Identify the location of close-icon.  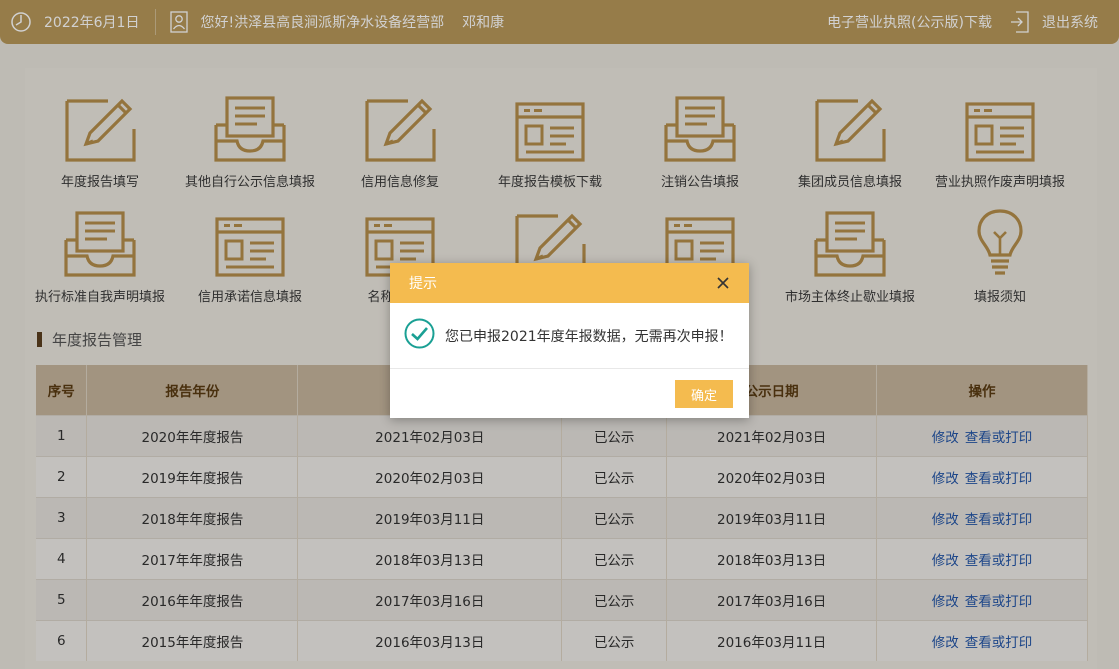
(723, 283).